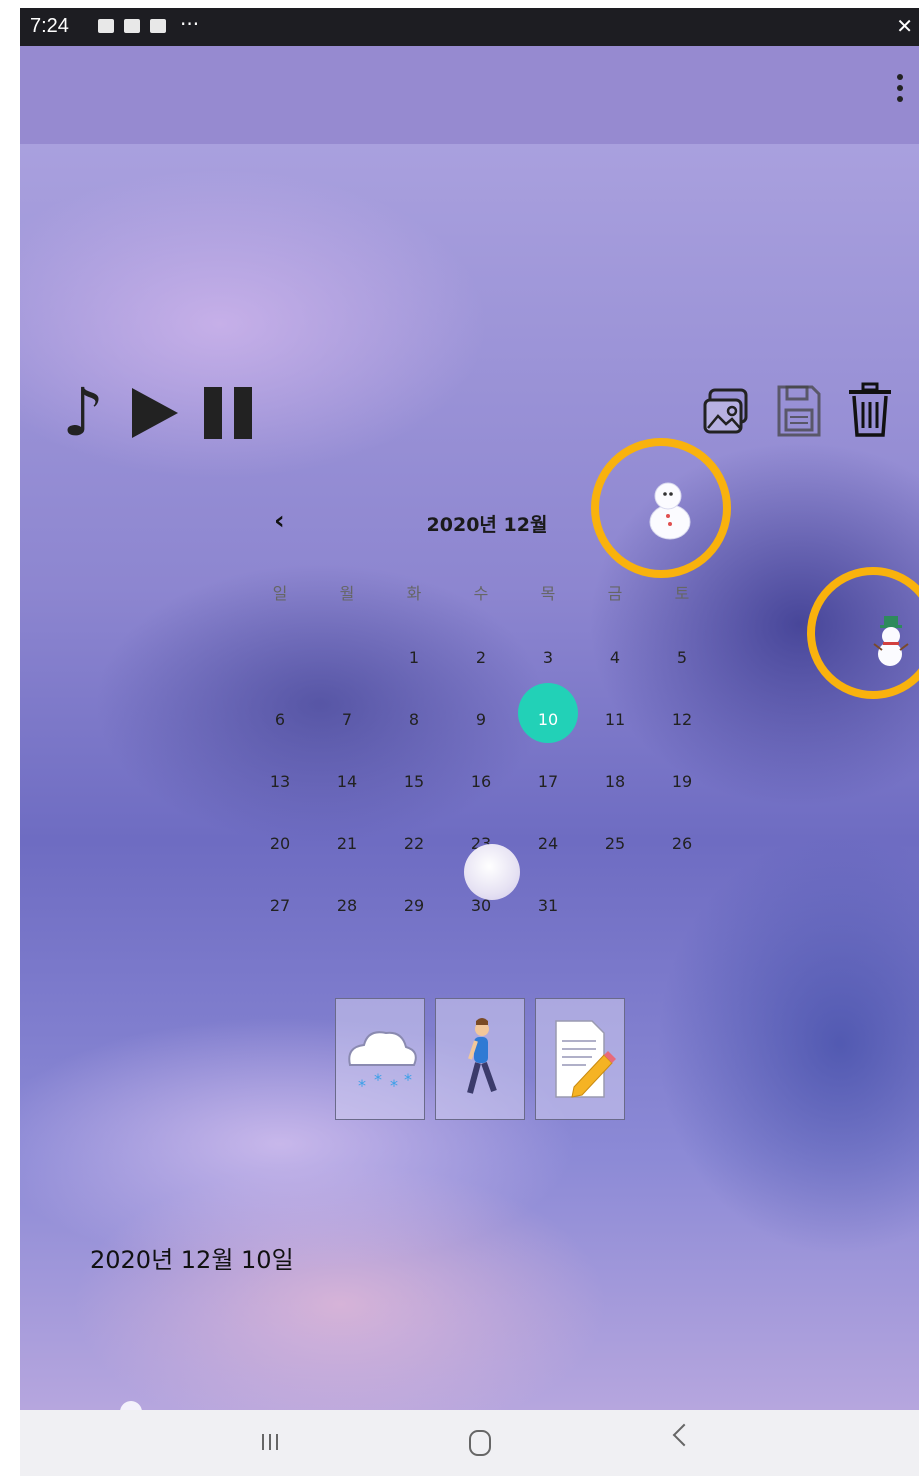 The image size is (919, 1476). Describe the element at coordinates (682, 593) in the screenshot. I see `weekday-label: 토` at that location.